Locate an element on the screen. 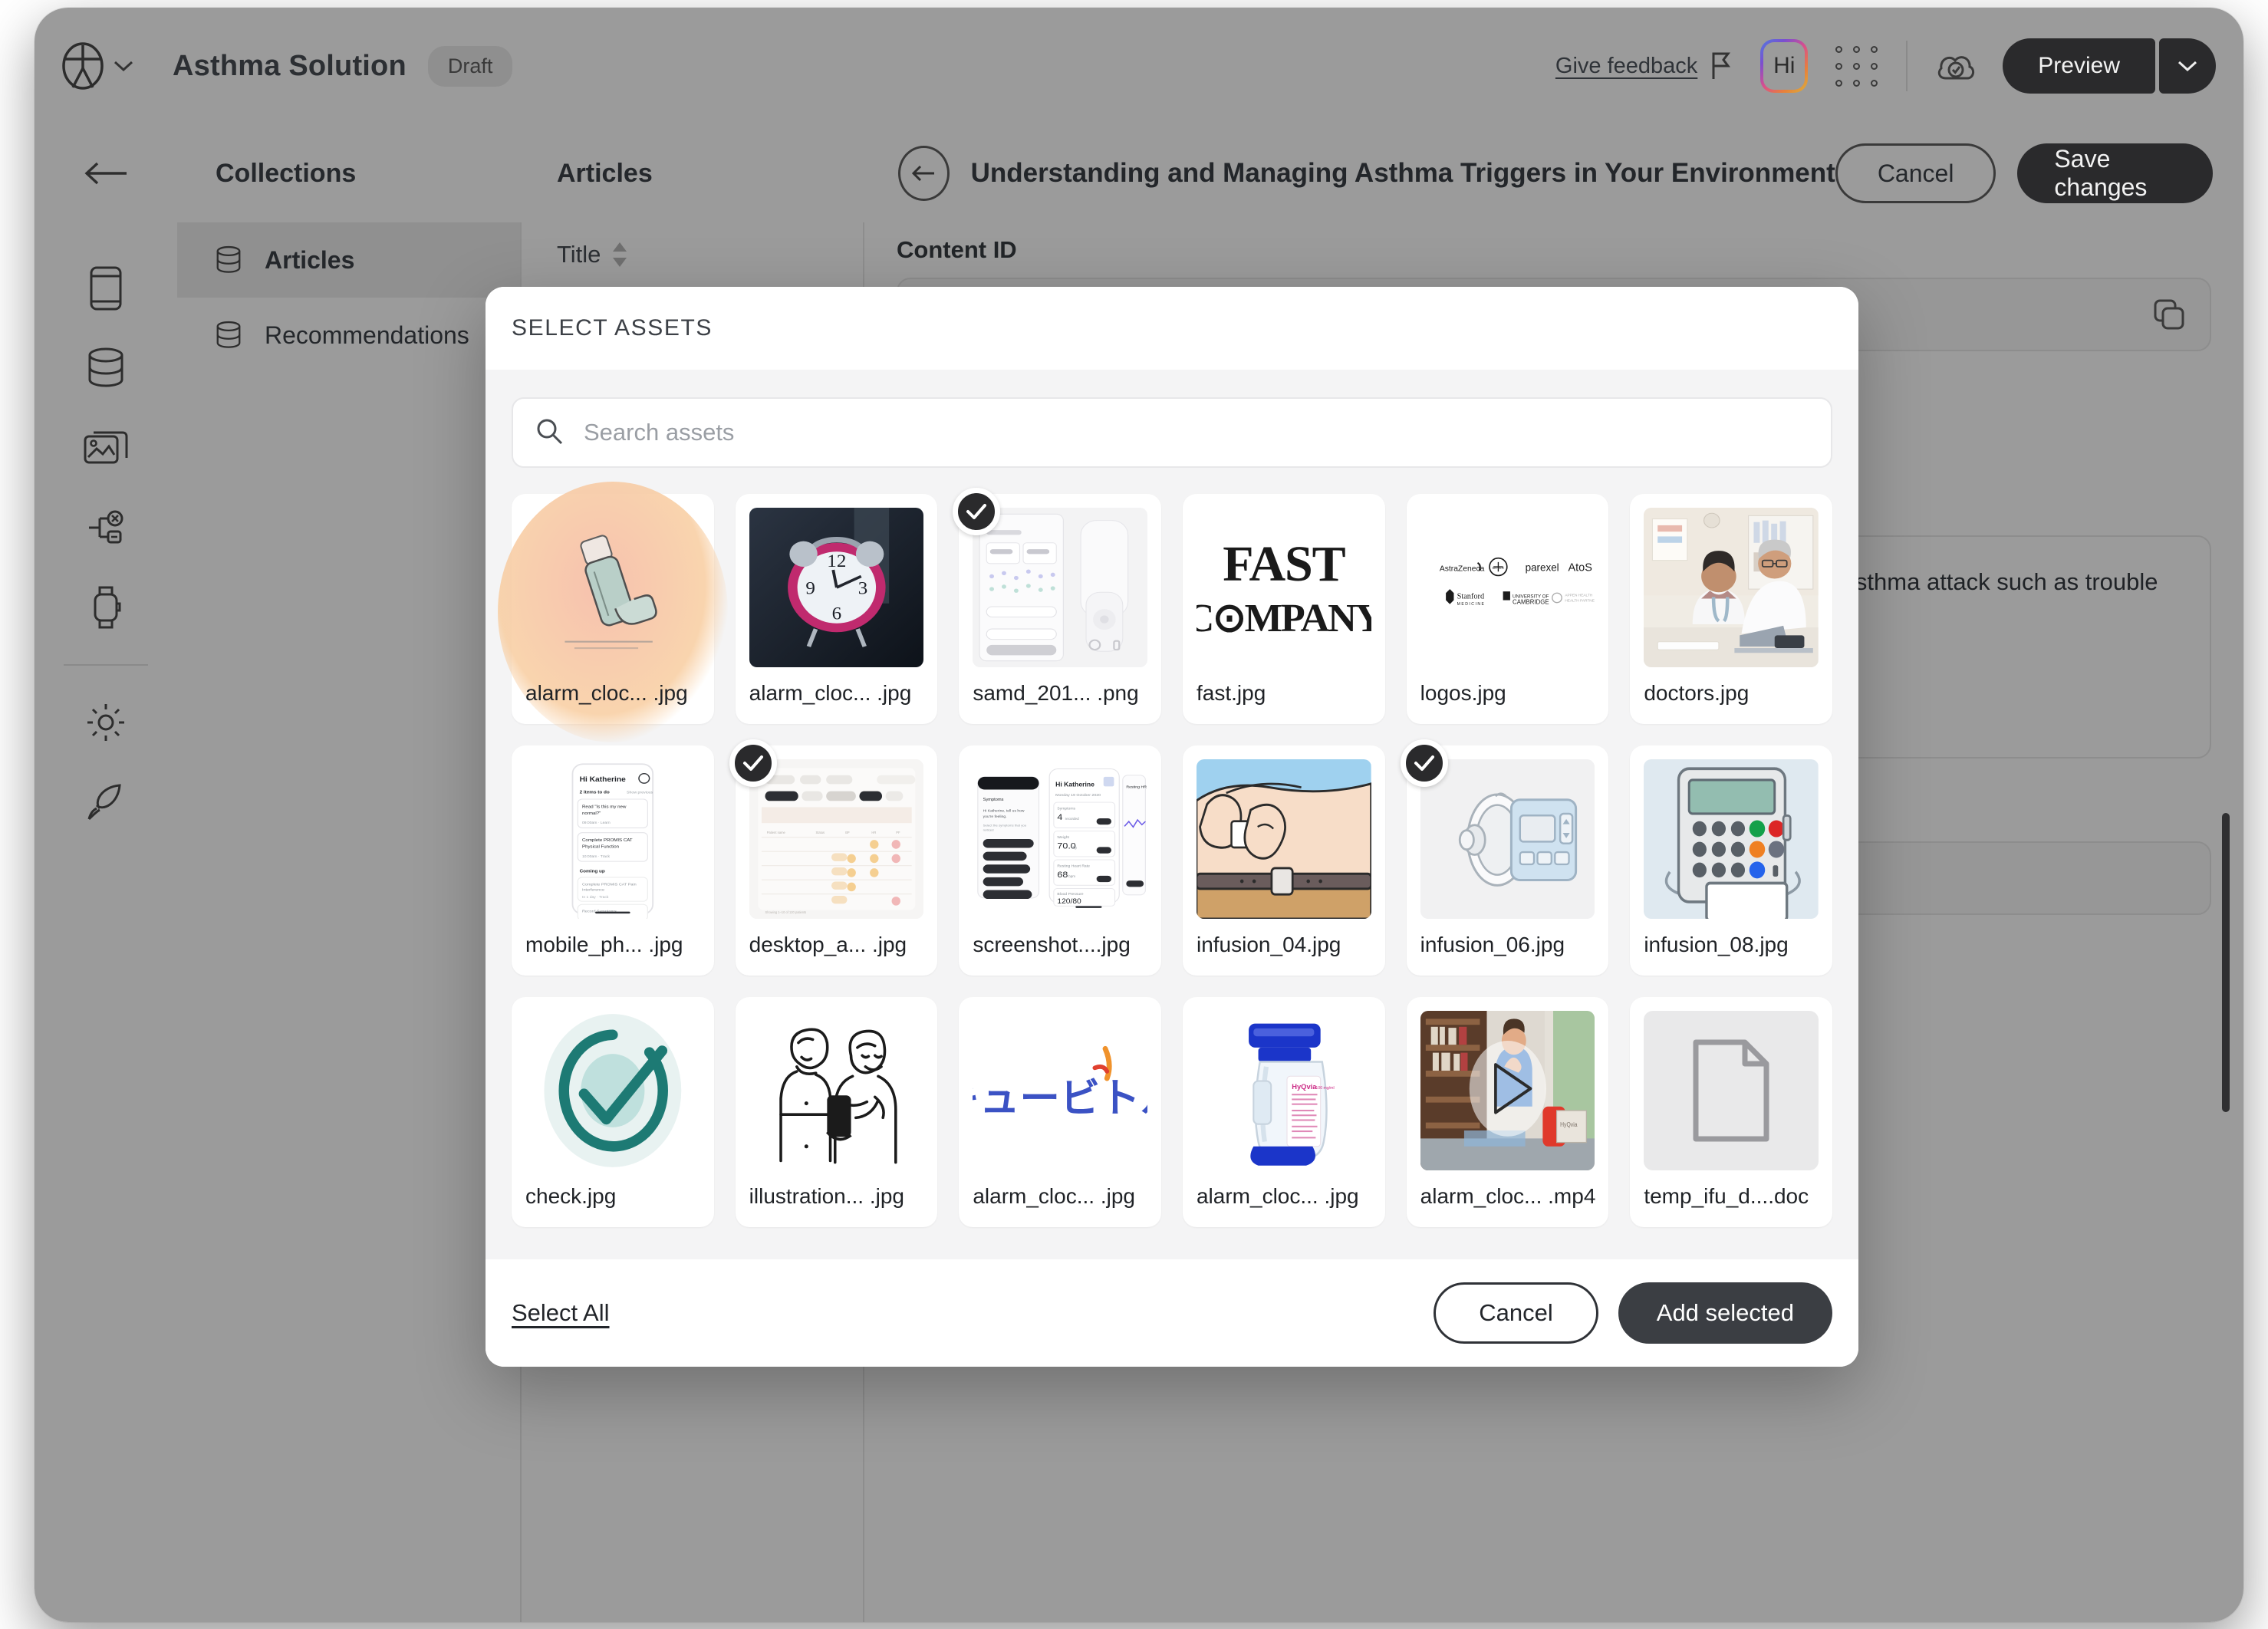  svg-text: Hi Katherine is located at coordinates (603, 779).